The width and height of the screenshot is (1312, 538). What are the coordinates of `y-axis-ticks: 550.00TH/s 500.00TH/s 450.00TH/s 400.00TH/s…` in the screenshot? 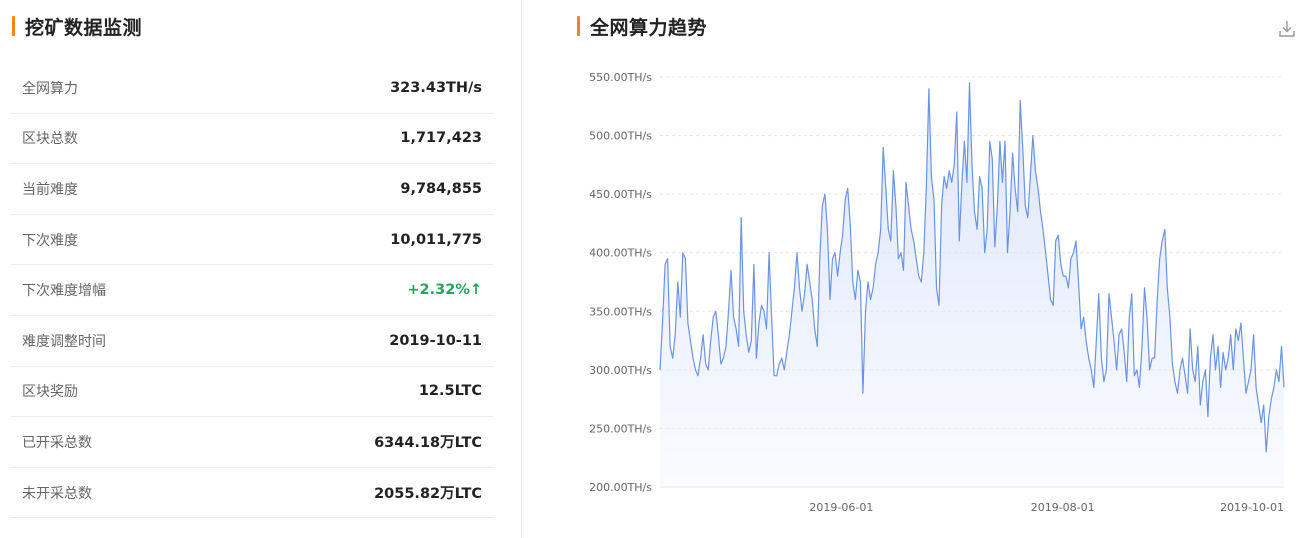 It's located at (620, 282).